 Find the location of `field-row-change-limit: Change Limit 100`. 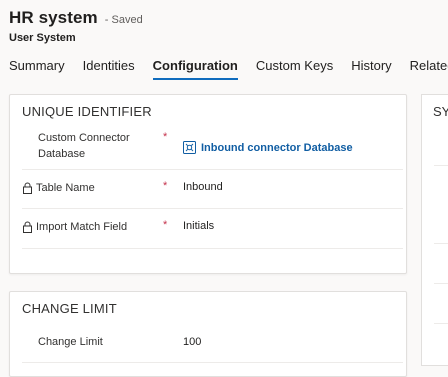

field-row-change-limit: Change Limit 100 is located at coordinates (212, 342).